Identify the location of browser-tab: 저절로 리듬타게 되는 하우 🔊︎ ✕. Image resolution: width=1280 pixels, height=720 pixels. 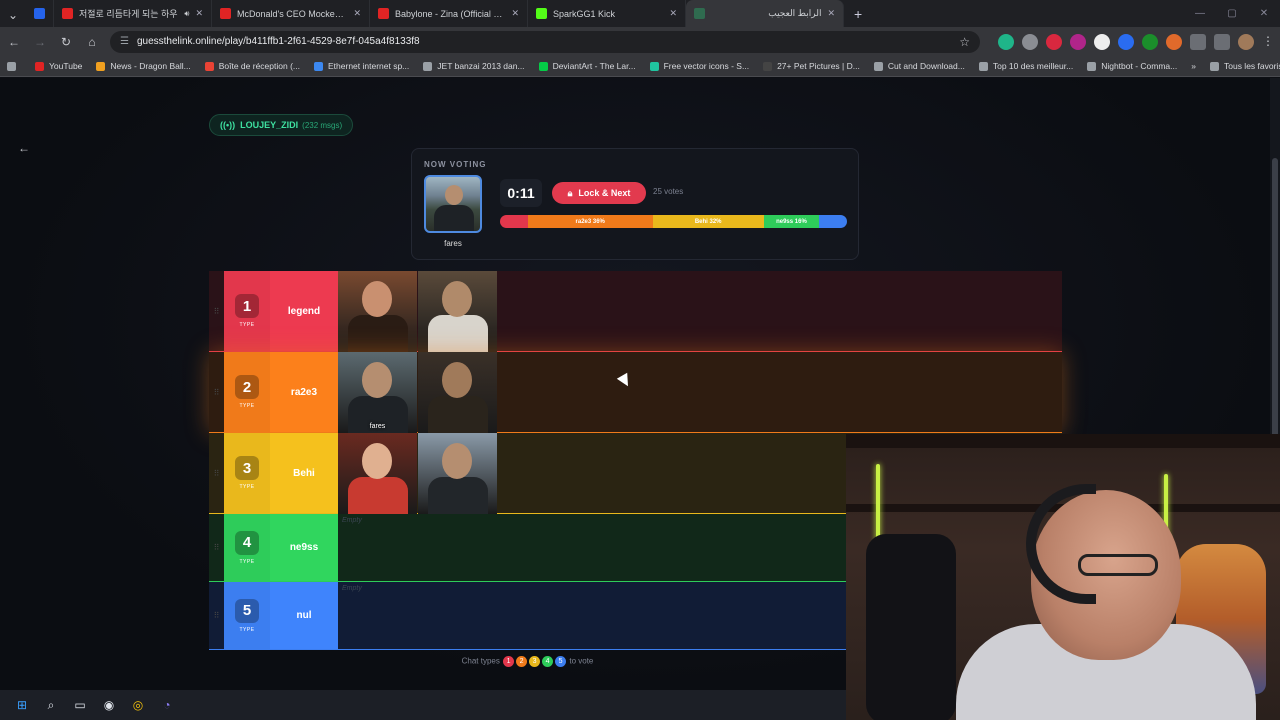
(133, 13).